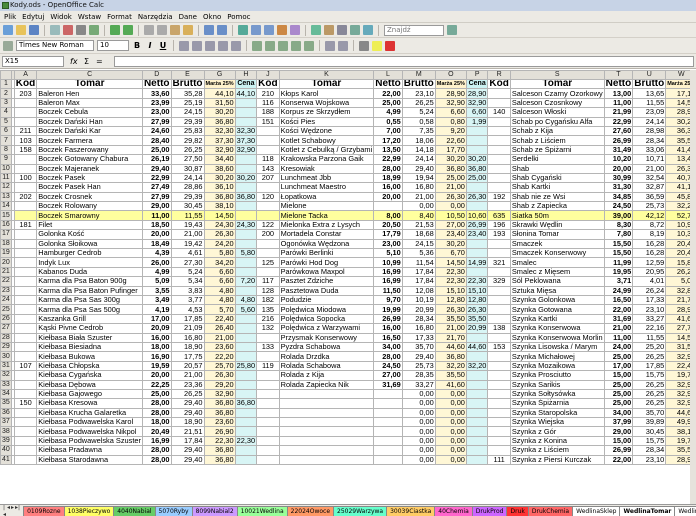 This screenshot has width=696, height=516. Describe the element at coordinates (450, 150) in the screenshot. I see `marza-cell: 17,70` at that location.